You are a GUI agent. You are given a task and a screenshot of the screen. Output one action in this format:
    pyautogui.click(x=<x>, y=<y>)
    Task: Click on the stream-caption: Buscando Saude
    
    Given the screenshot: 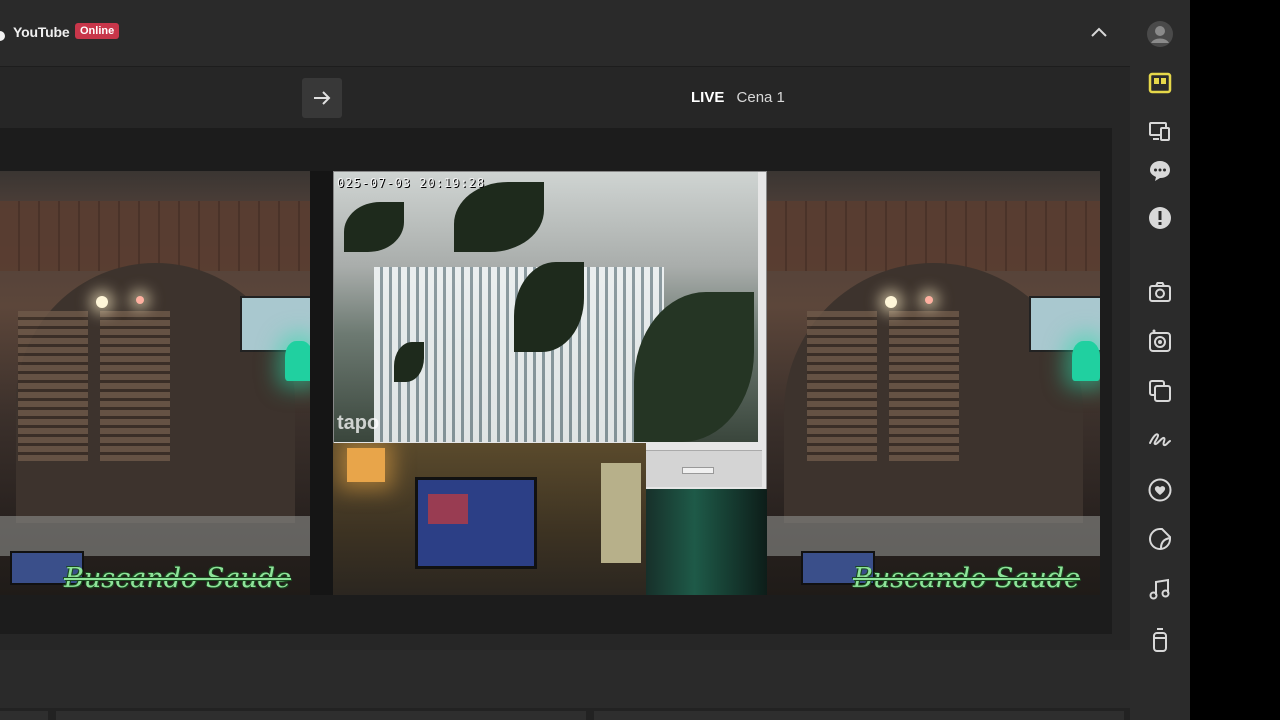 What is the action you would take?
    pyautogui.click(x=178, y=578)
    